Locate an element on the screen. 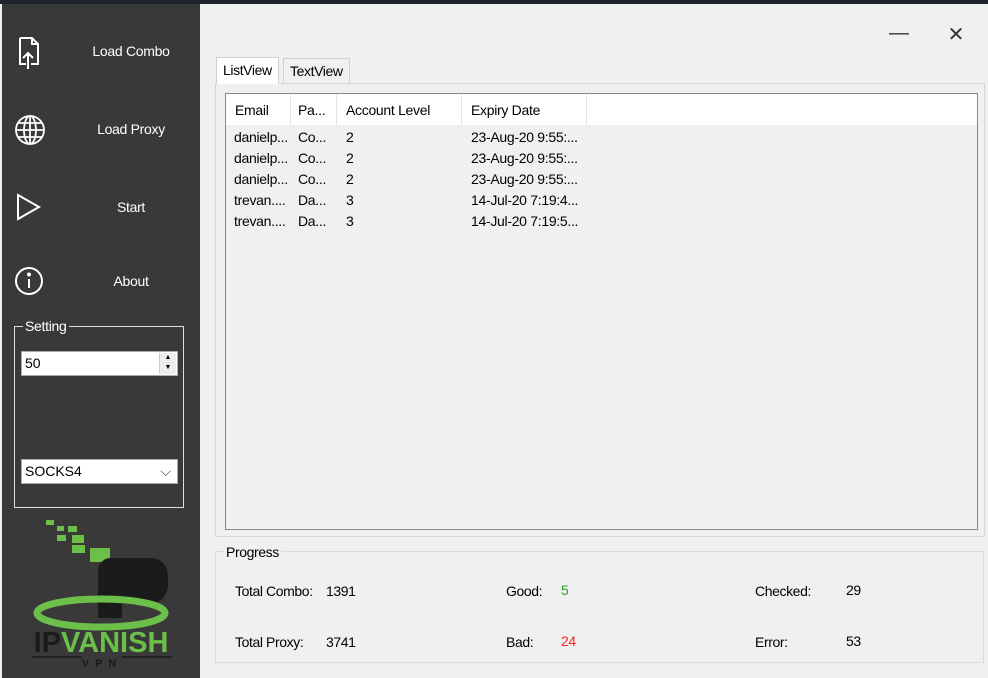 Image resolution: width=988 pixels, height=678 pixels. error-value: 53 is located at coordinates (853, 641).